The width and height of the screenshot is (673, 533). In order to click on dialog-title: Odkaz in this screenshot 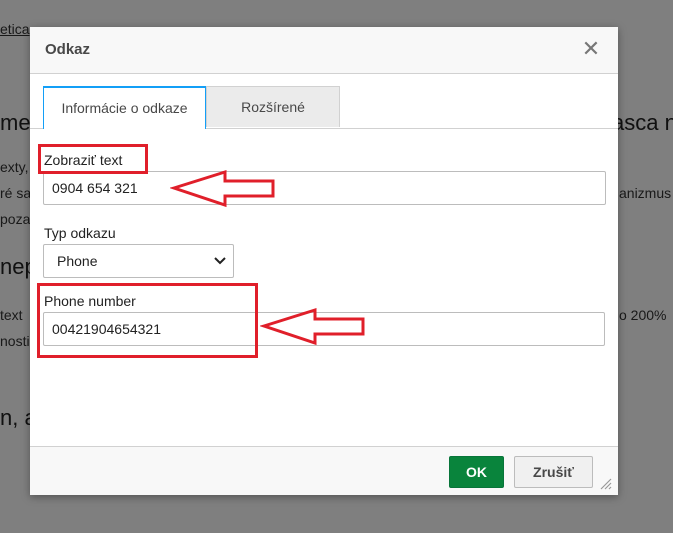, I will do `click(68, 49)`.